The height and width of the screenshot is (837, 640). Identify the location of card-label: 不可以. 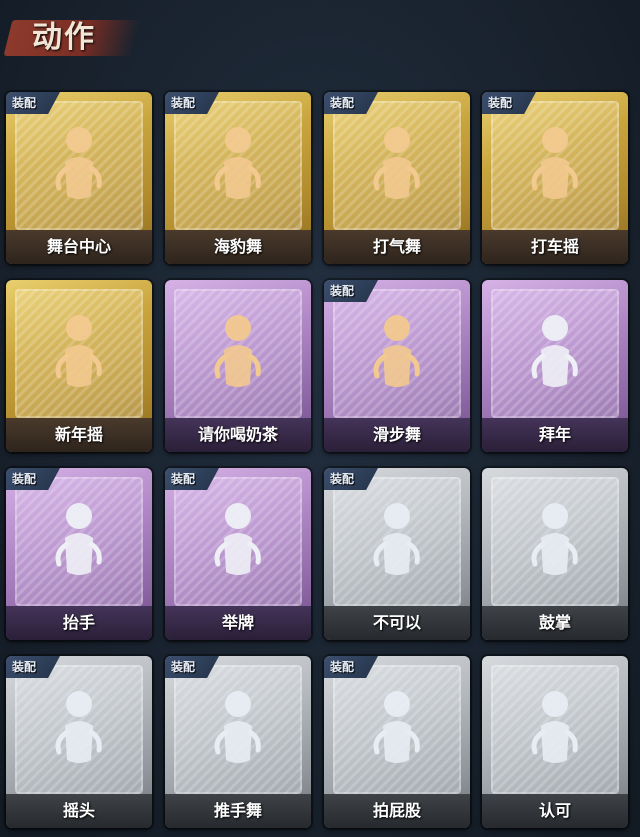
(396, 622).